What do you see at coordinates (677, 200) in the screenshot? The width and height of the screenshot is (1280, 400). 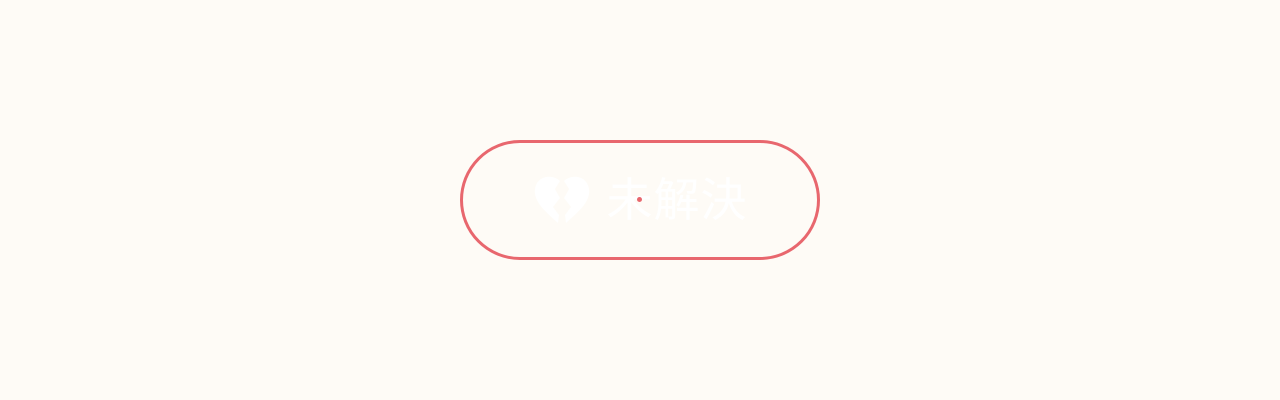 I see `button-label: 未解決` at bounding box center [677, 200].